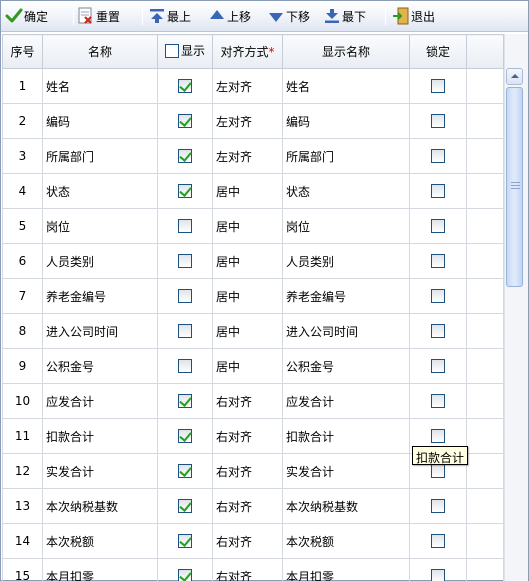 This screenshot has width=529, height=581. Describe the element at coordinates (247, 51) in the screenshot. I see `header-align: 对齐方式*` at that location.